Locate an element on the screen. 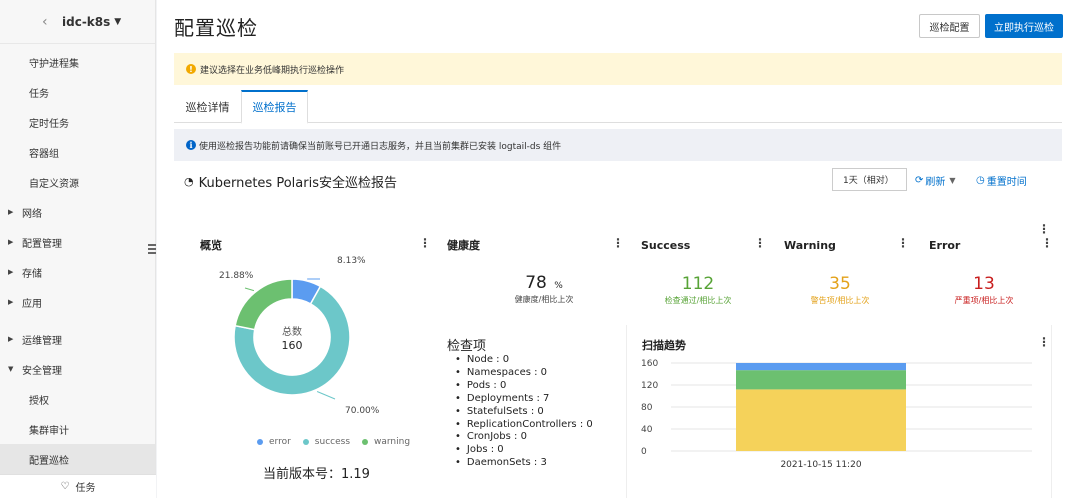  run-inspection-button: 立即执行巡检 is located at coordinates (1024, 26).